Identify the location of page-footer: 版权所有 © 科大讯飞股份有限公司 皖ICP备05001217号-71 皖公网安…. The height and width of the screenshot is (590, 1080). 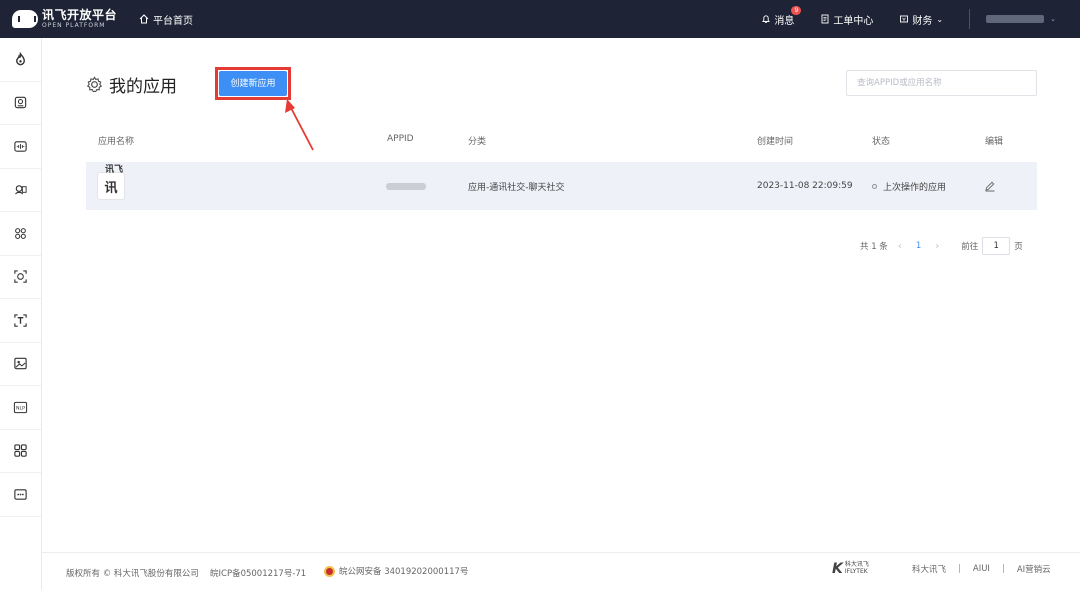
(561, 571).